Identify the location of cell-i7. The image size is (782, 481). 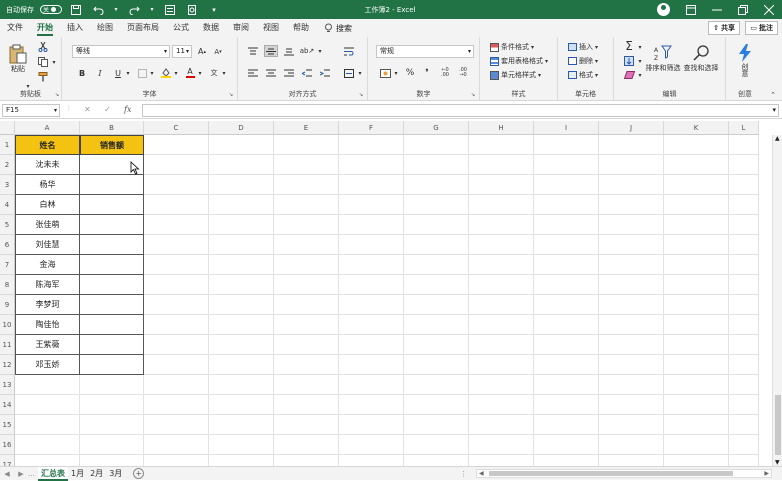
(566, 265).